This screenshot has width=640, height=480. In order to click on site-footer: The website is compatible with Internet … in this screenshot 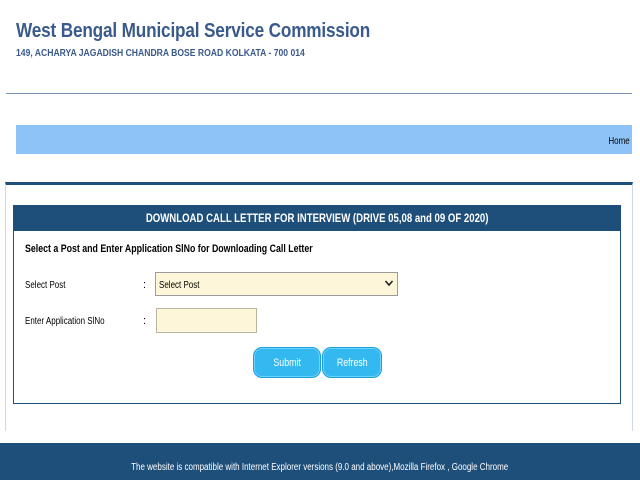, I will do `click(320, 461)`.